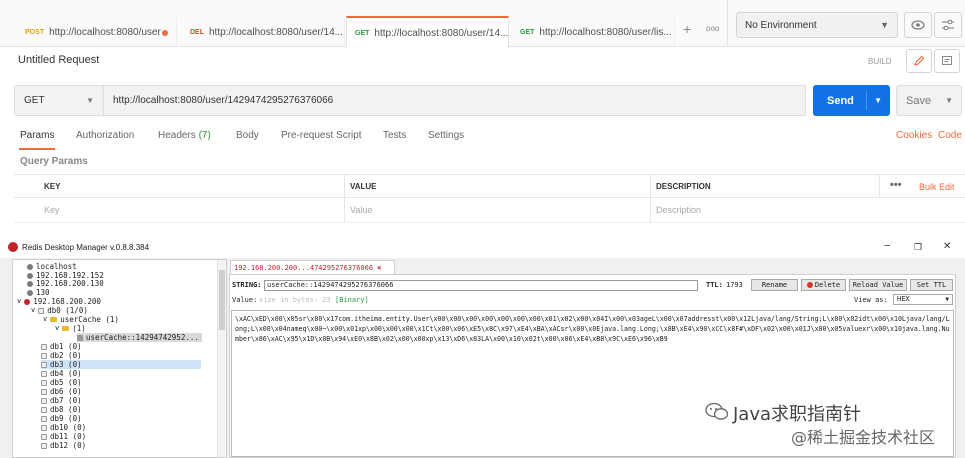 The image size is (965, 458). Describe the element at coordinates (489, 210) in the screenshot. I see `table-row: Key Value Description` at that location.